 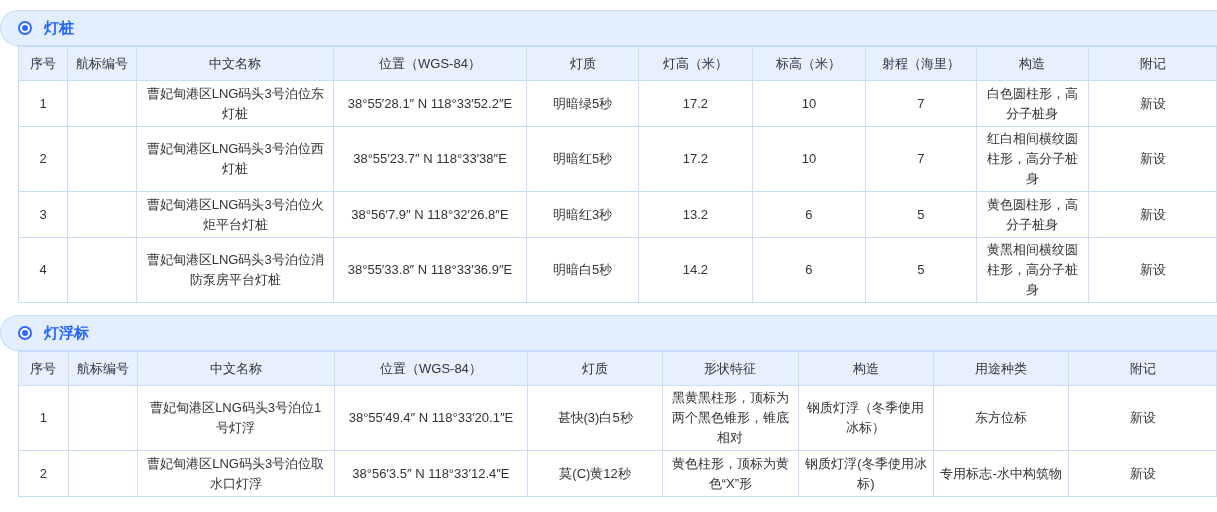 I want to click on table-cell: 4, so click(x=43, y=270).